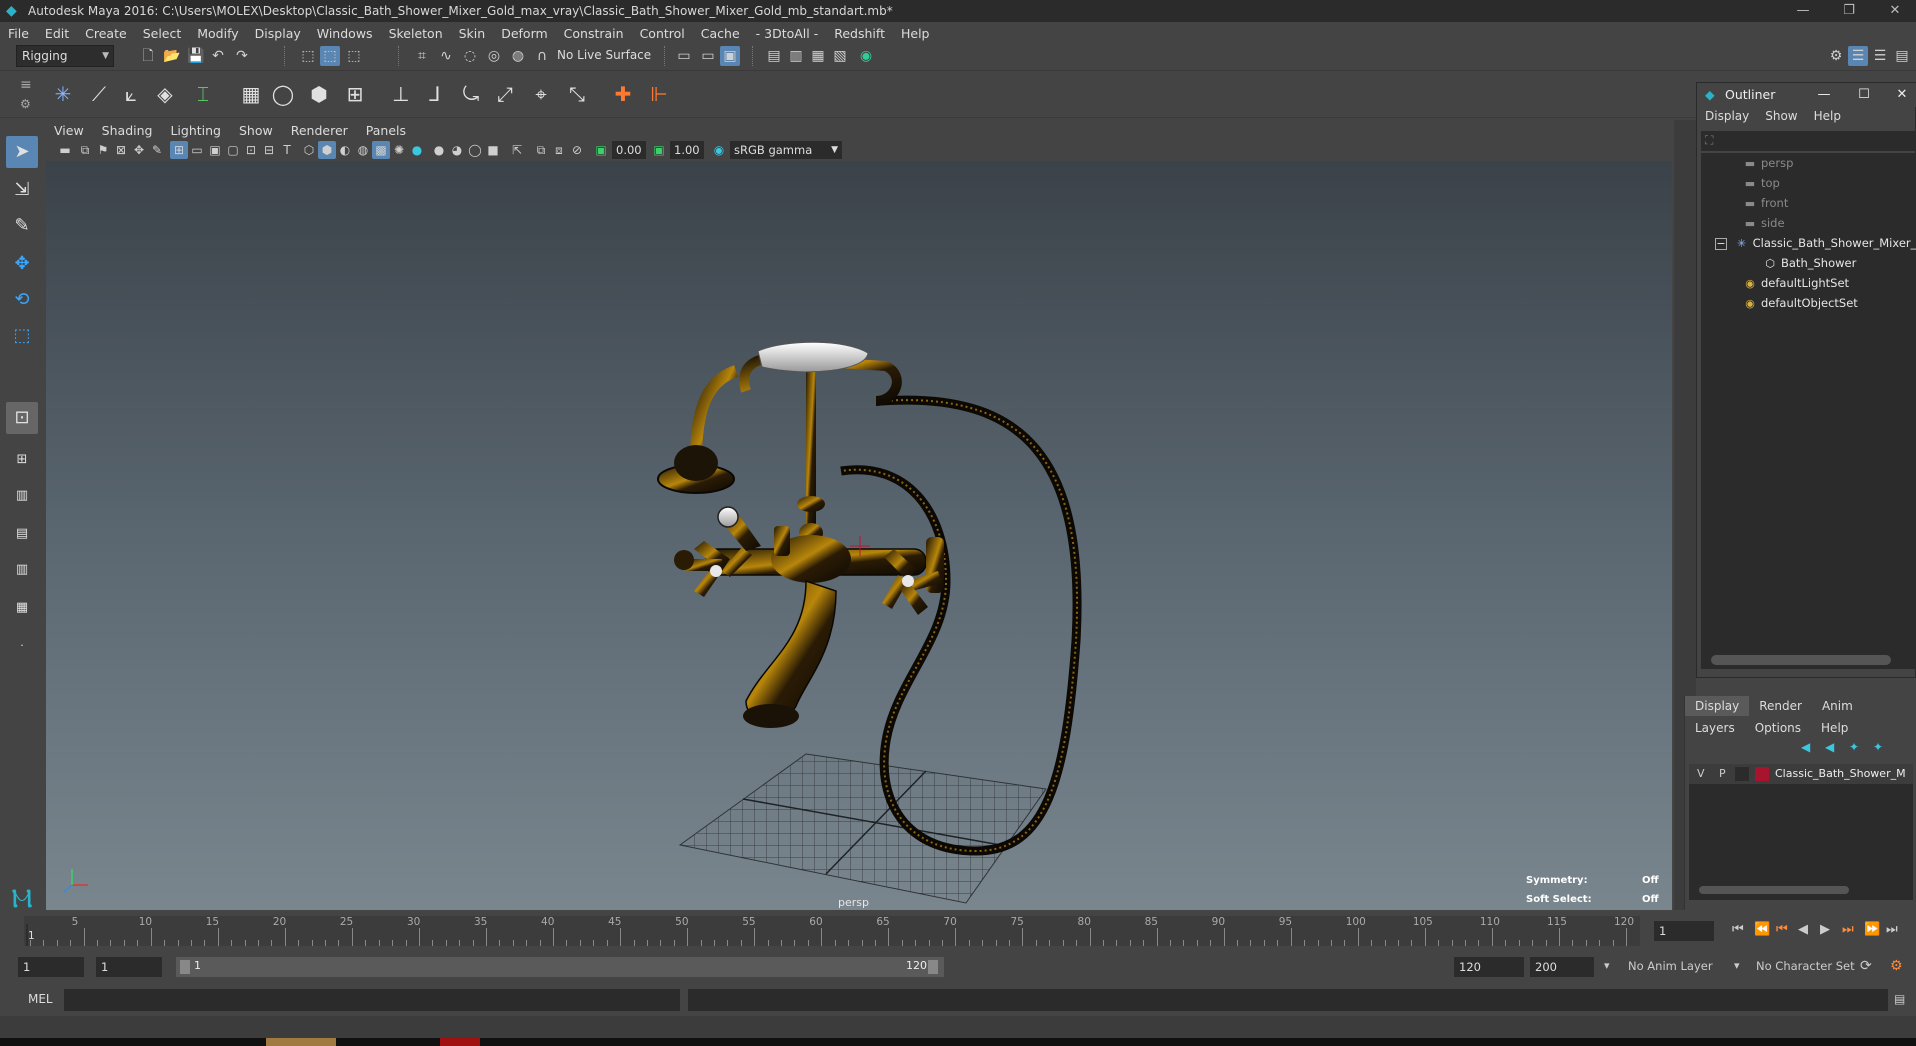 Image resolution: width=1916 pixels, height=1046 pixels. What do you see at coordinates (22, 646) in the screenshot?
I see `toolbox-more-icon: ·` at bounding box center [22, 646].